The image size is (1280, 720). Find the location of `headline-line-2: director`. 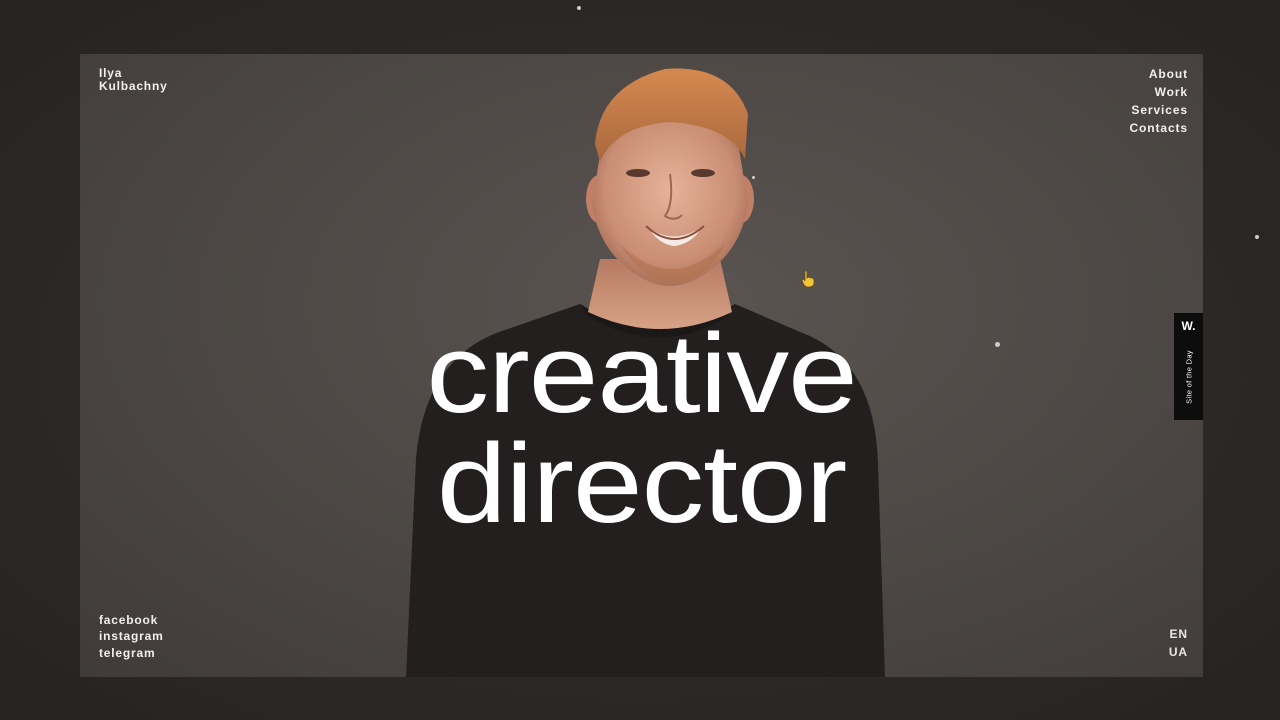

headline-line-2: director is located at coordinates (641, 483).